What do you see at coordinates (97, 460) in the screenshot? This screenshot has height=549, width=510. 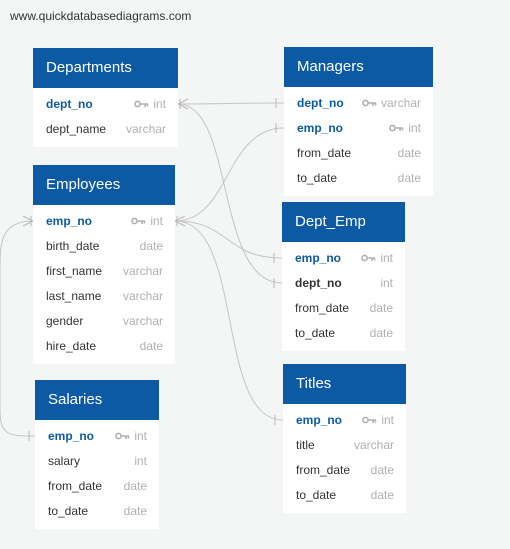 I see `field-row: salary int` at bounding box center [97, 460].